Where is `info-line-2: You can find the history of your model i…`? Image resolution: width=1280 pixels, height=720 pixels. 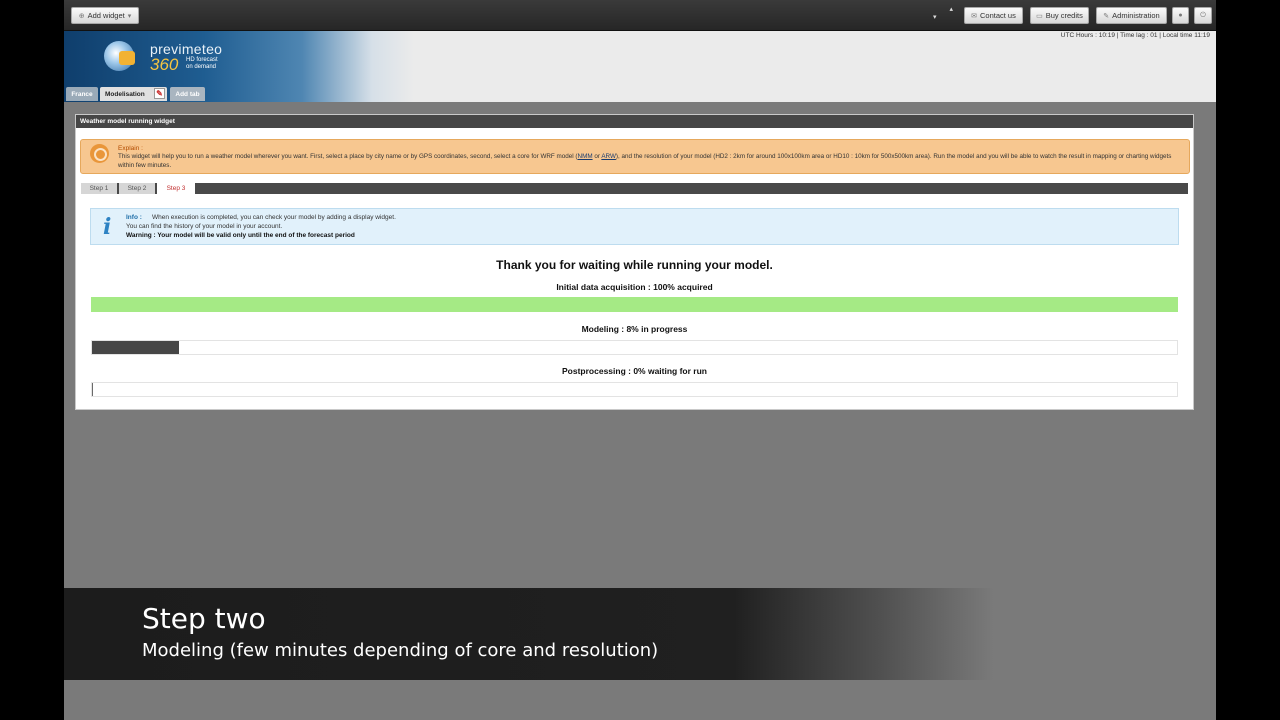 info-line-2: You can find the history of your model i… is located at coordinates (204, 226).